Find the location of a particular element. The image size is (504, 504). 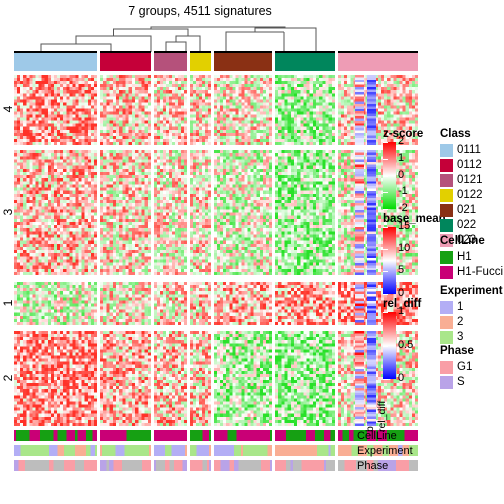

heat-block-021-row4 is located at coordinates (243, 110).